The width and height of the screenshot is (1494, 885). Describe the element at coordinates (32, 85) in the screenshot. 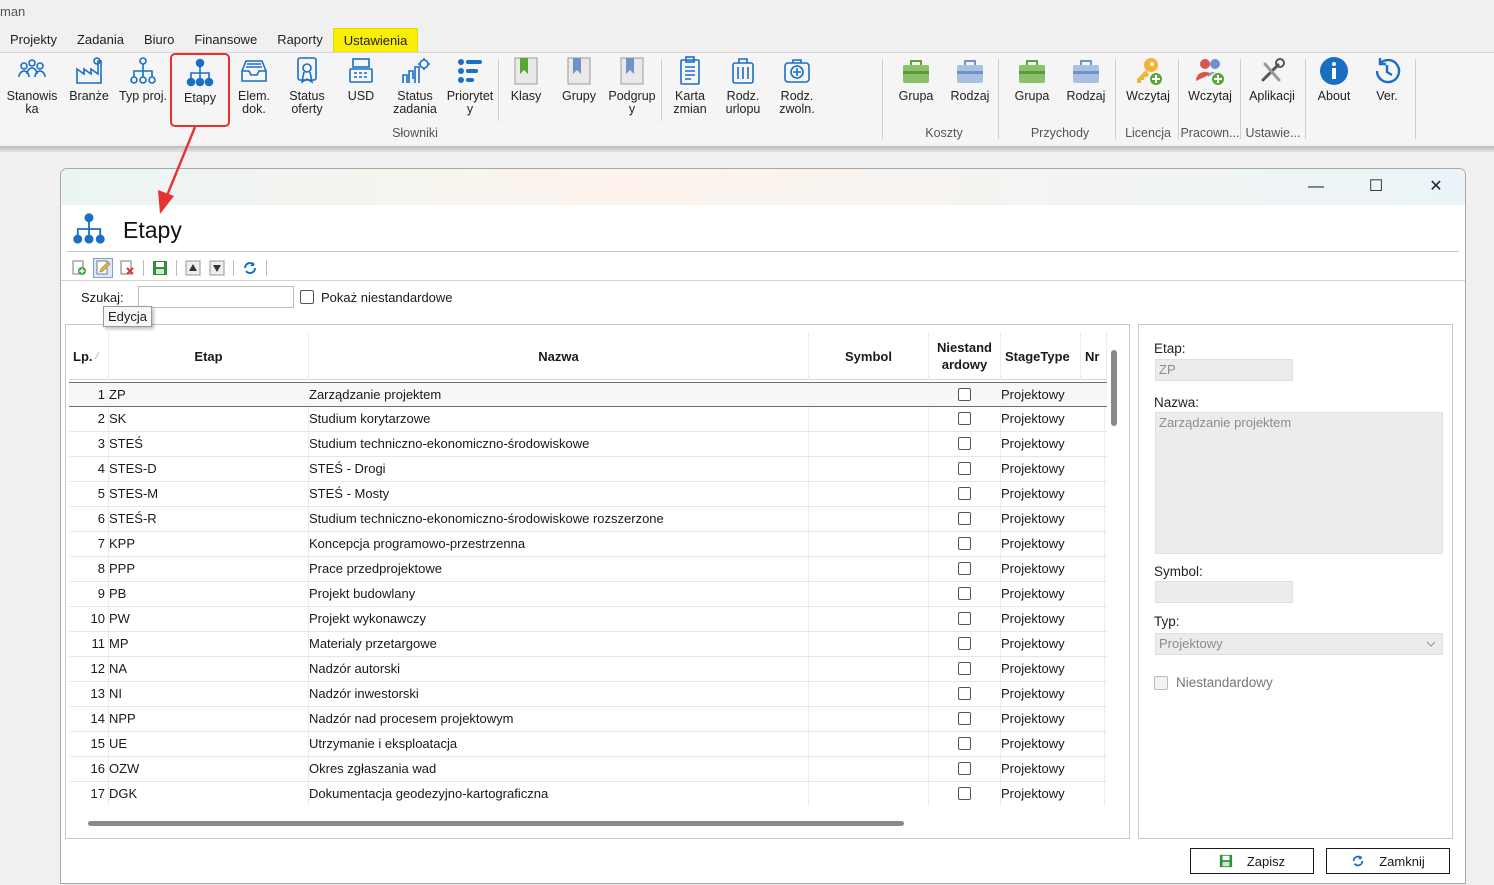

I see `ribbon-stanowiska-button: Stanowis ka` at that location.